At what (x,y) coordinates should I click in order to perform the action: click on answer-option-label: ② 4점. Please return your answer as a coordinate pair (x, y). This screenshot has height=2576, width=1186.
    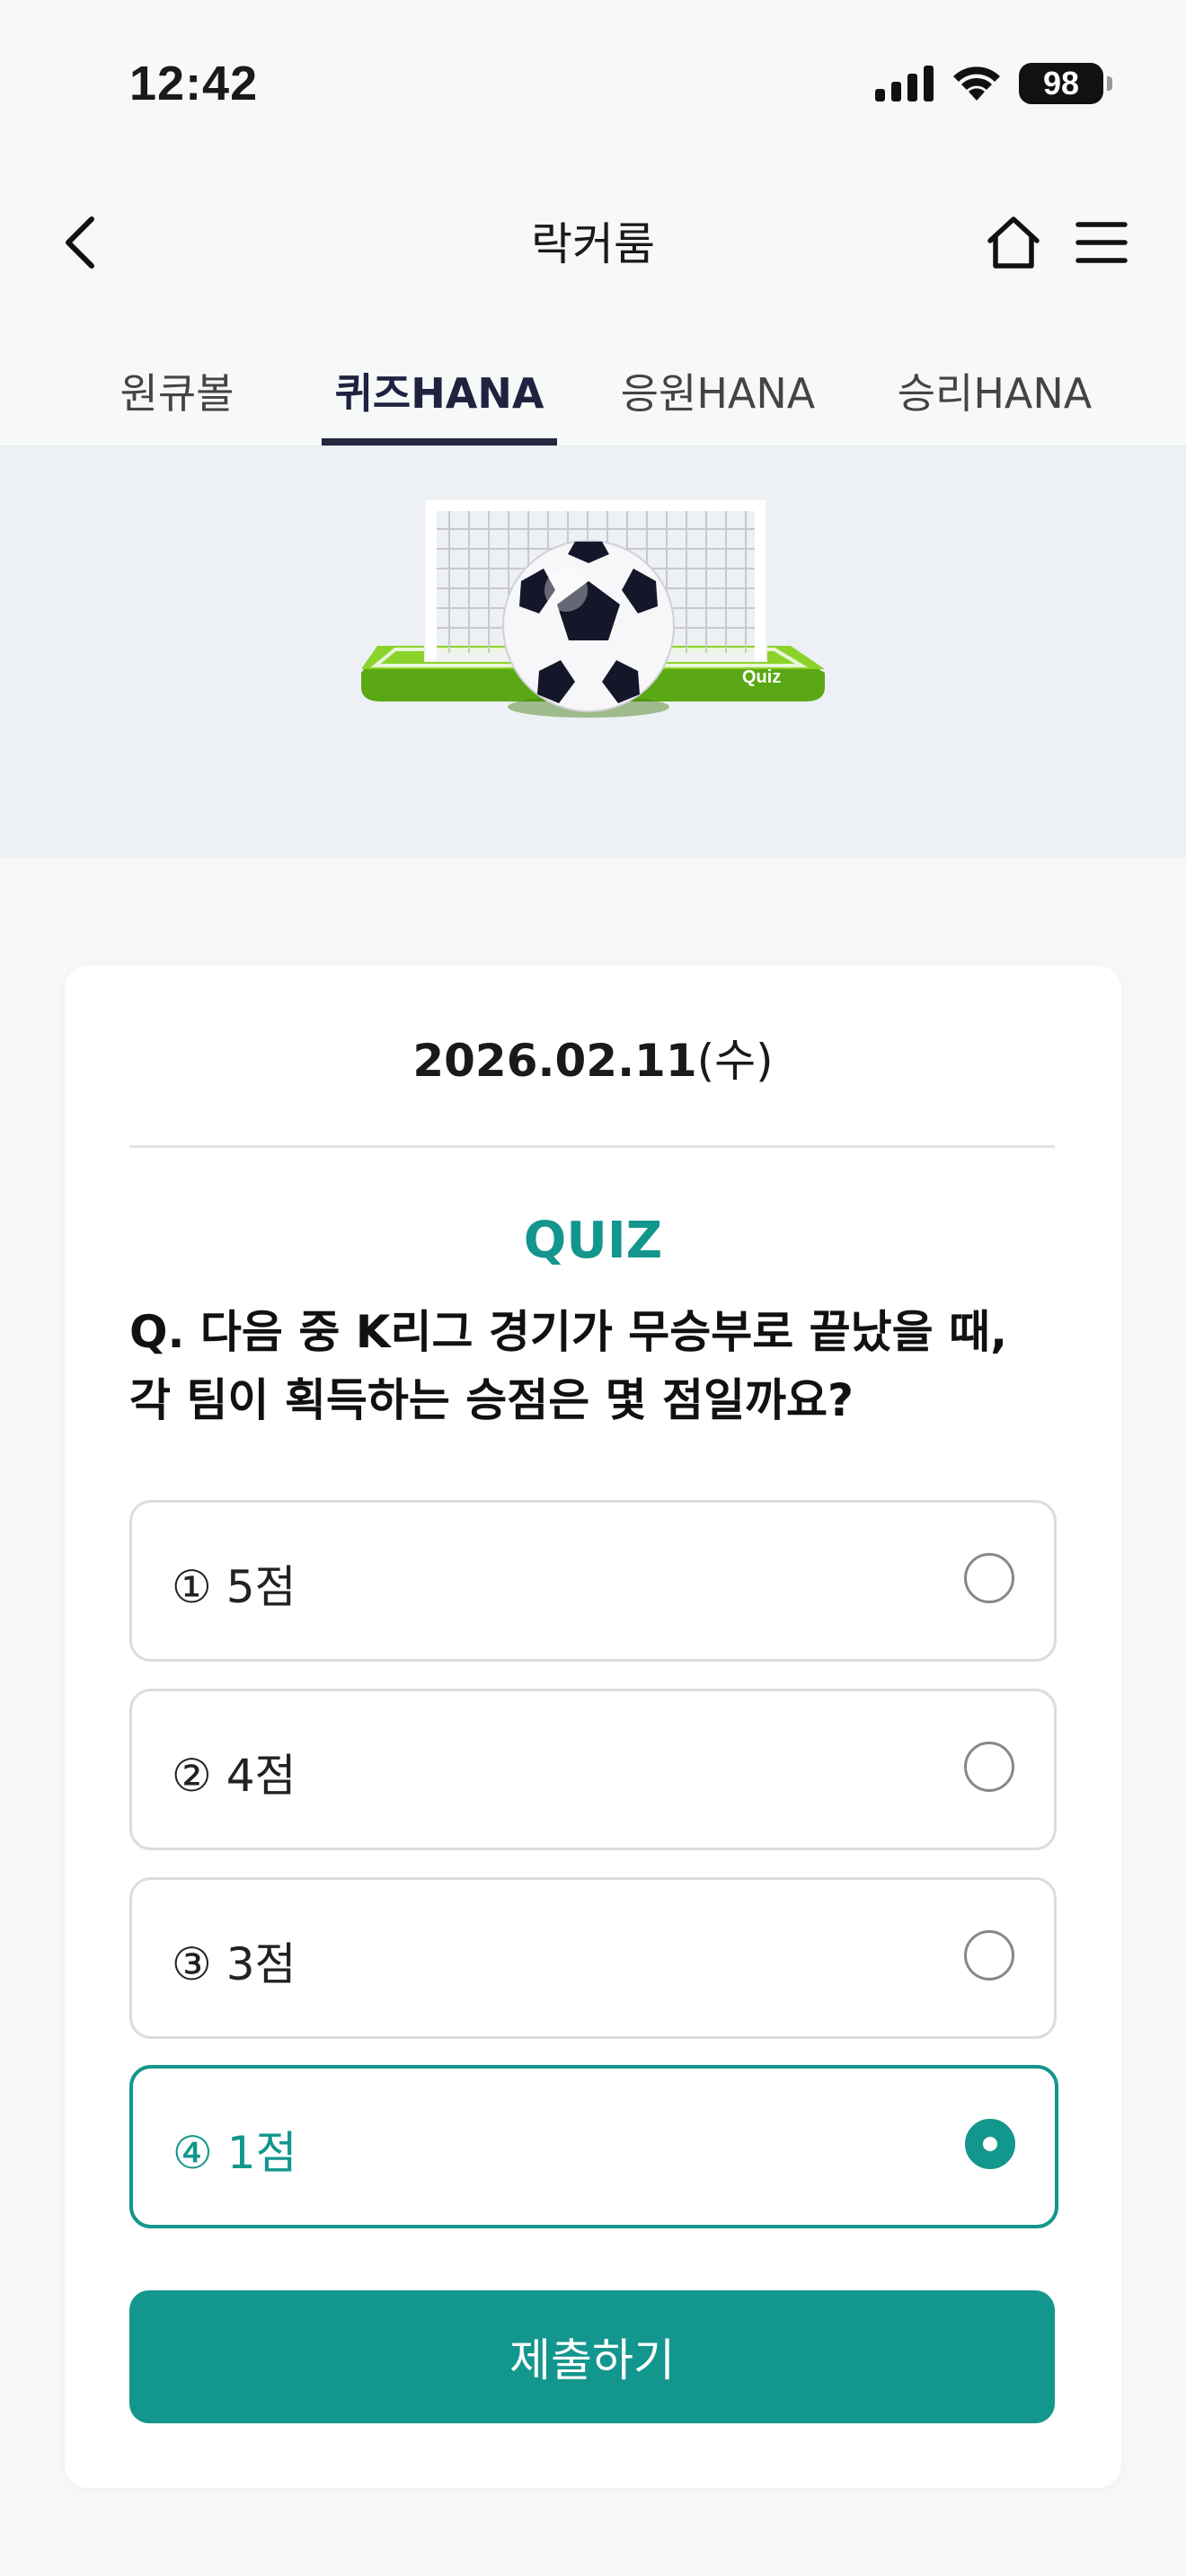
    Looking at the image, I should click on (234, 1776).